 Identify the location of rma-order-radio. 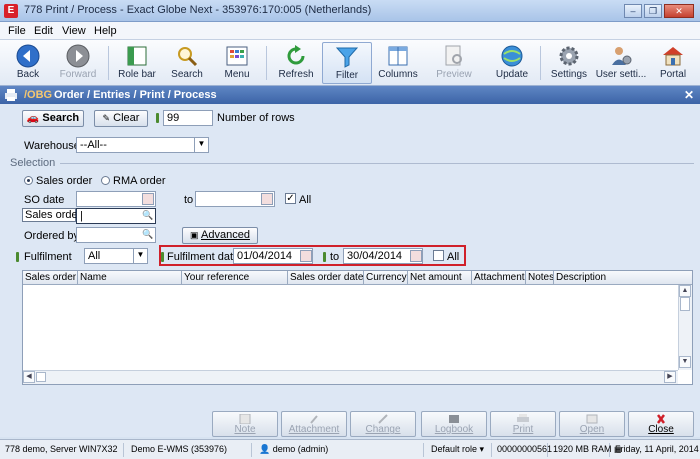
(105, 180).